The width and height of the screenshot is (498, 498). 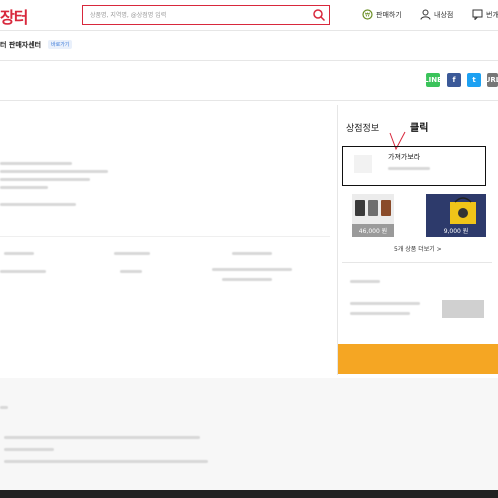 I want to click on line-share-icon: LINE, so click(x=433, y=80).